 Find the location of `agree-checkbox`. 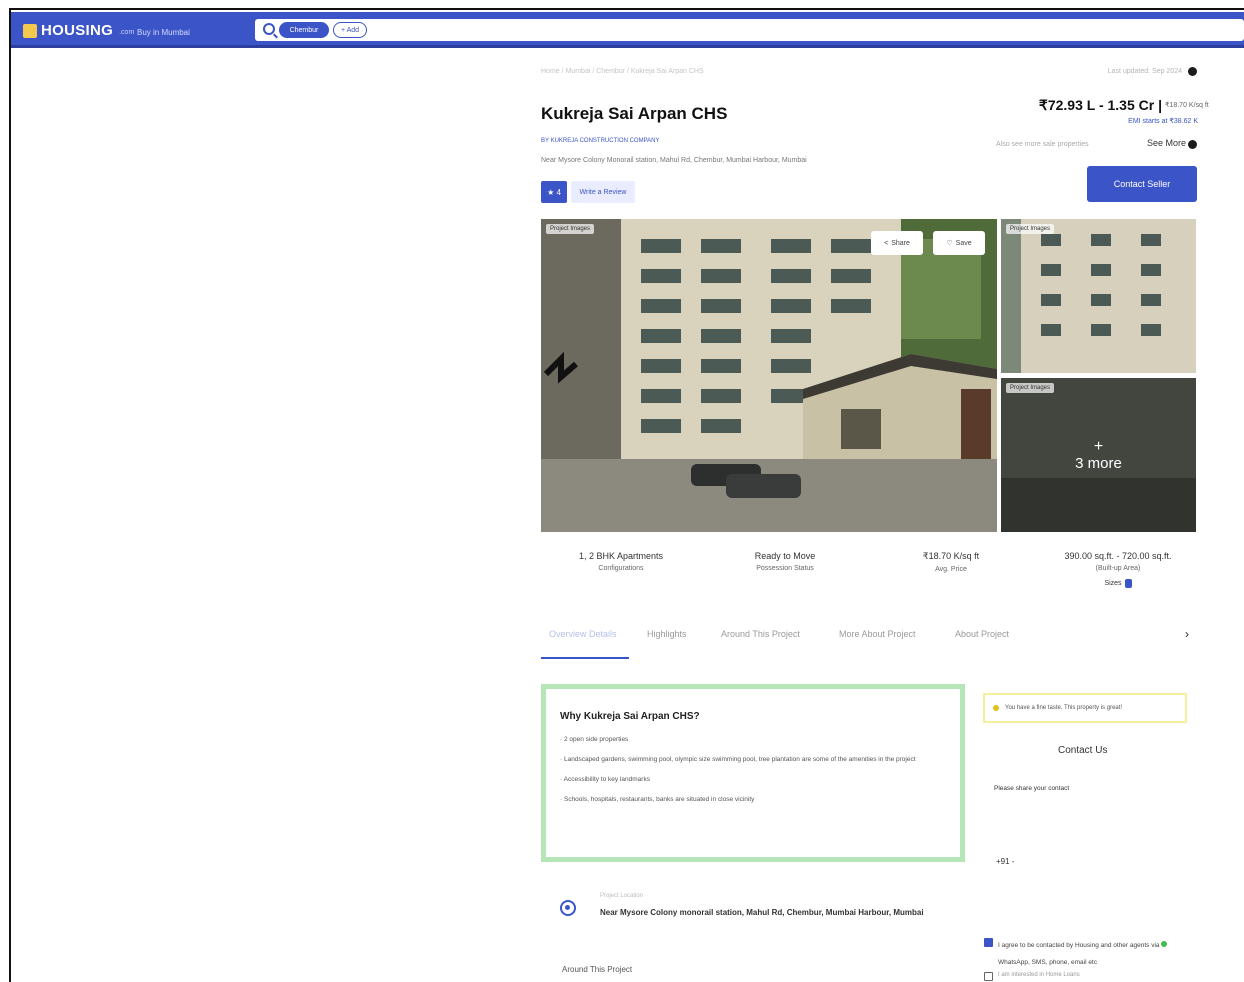

agree-checkbox is located at coordinates (988, 942).